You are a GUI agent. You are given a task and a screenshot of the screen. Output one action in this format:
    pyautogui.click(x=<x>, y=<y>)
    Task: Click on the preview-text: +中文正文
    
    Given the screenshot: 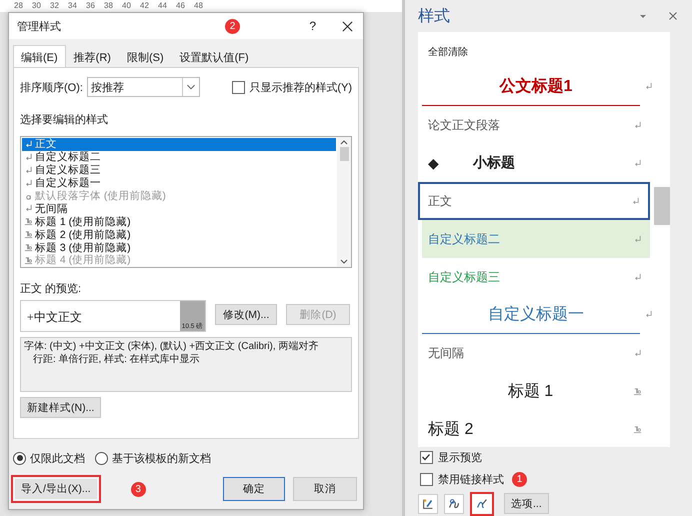 What is the action you would take?
    pyautogui.click(x=54, y=317)
    